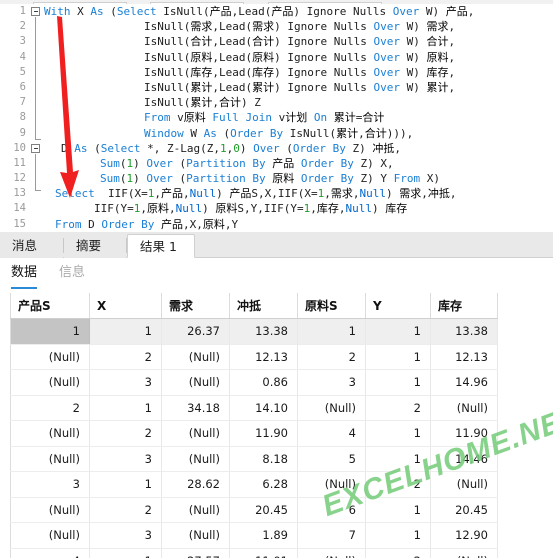  I want to click on table-cell: 27.57, so click(195, 553).